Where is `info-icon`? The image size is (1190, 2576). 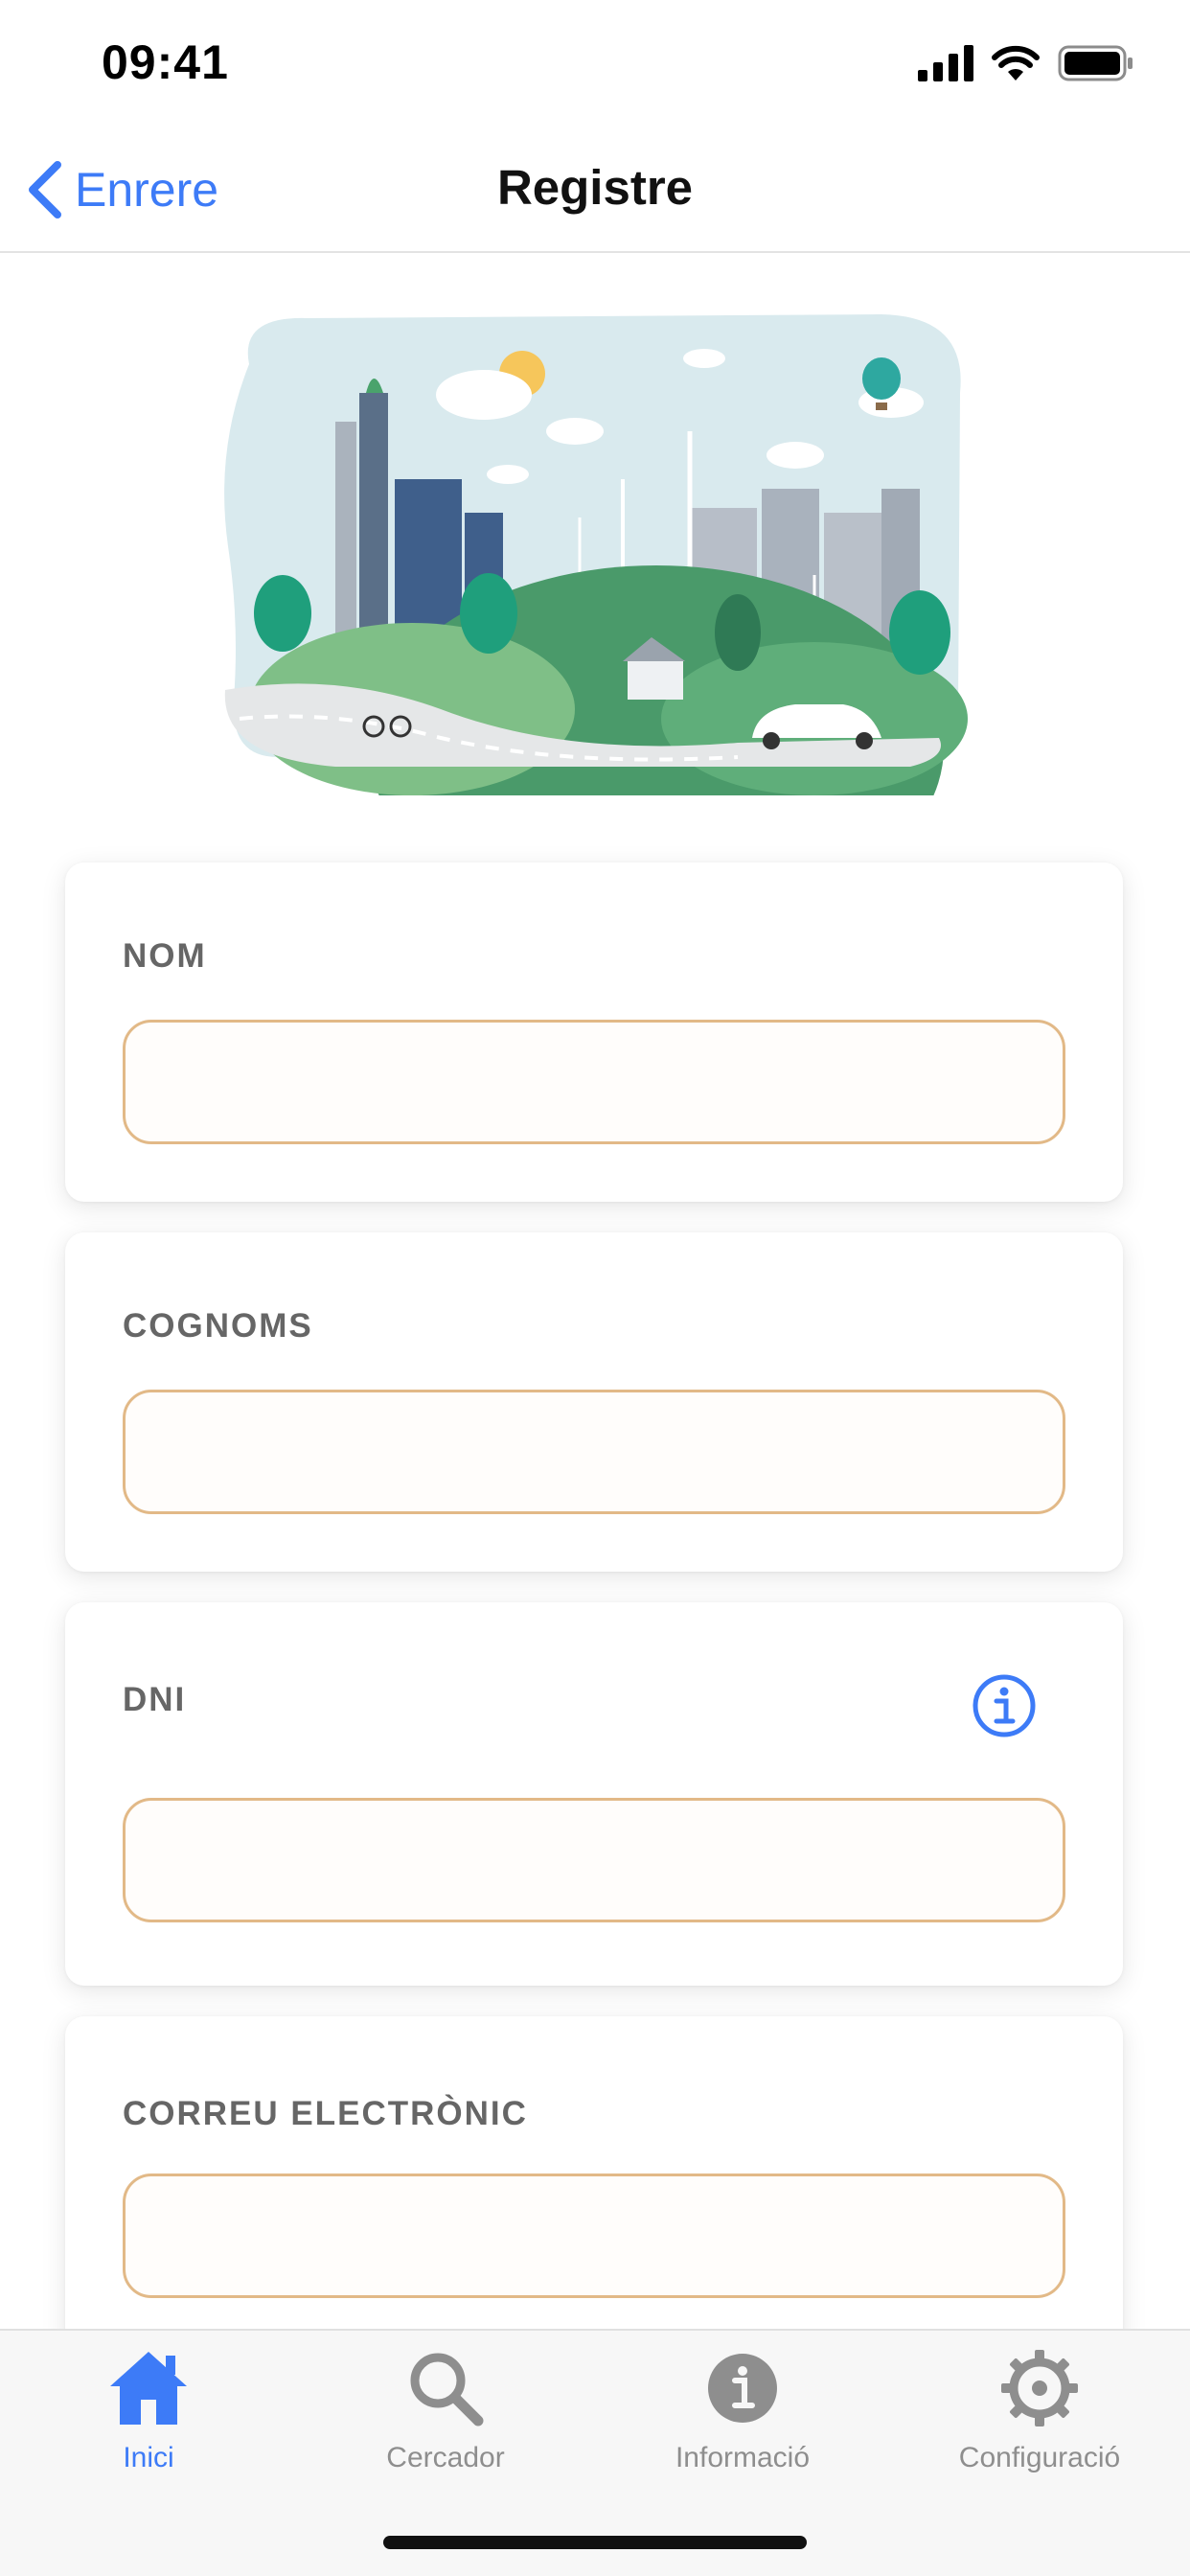 info-icon is located at coordinates (1005, 1705).